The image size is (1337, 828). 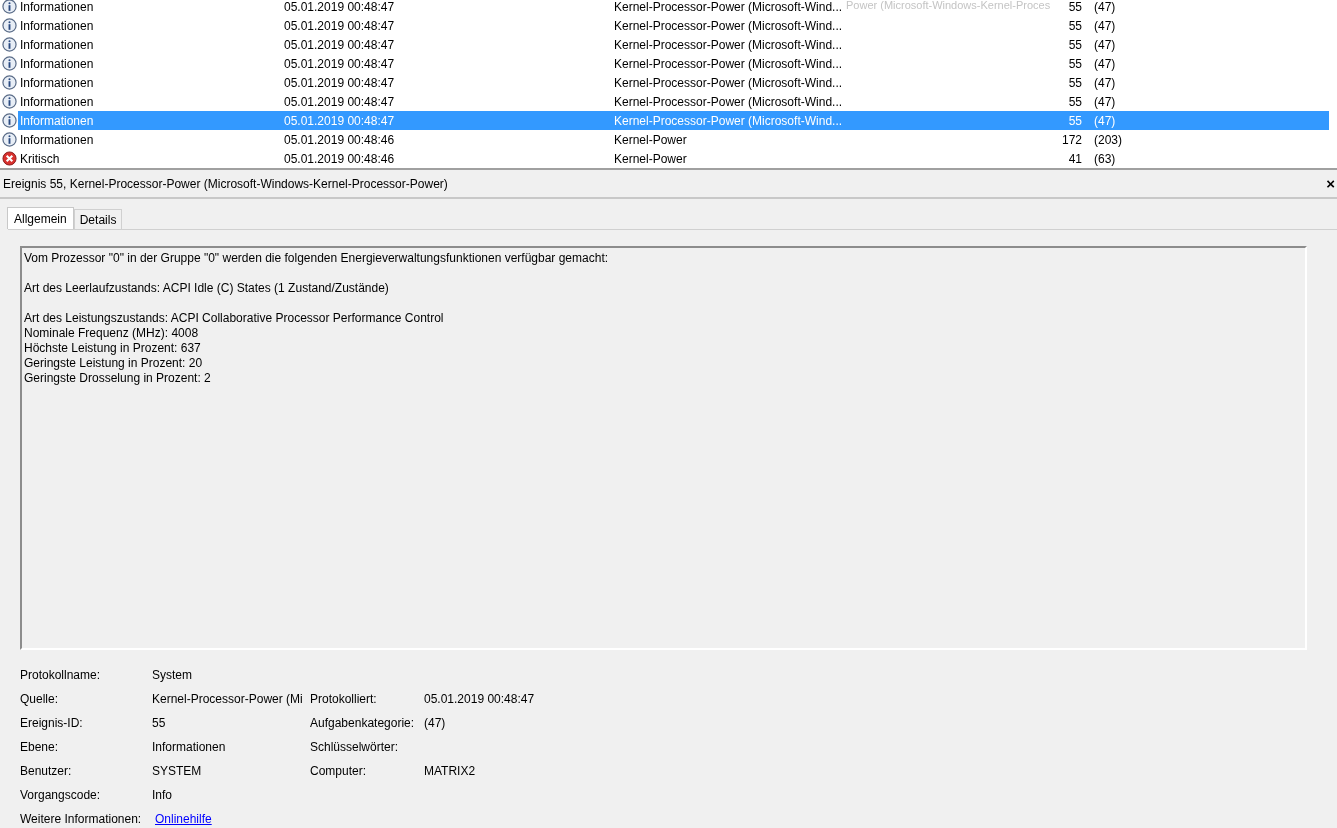 What do you see at coordinates (172, 675) in the screenshot?
I see `field-value: System` at bounding box center [172, 675].